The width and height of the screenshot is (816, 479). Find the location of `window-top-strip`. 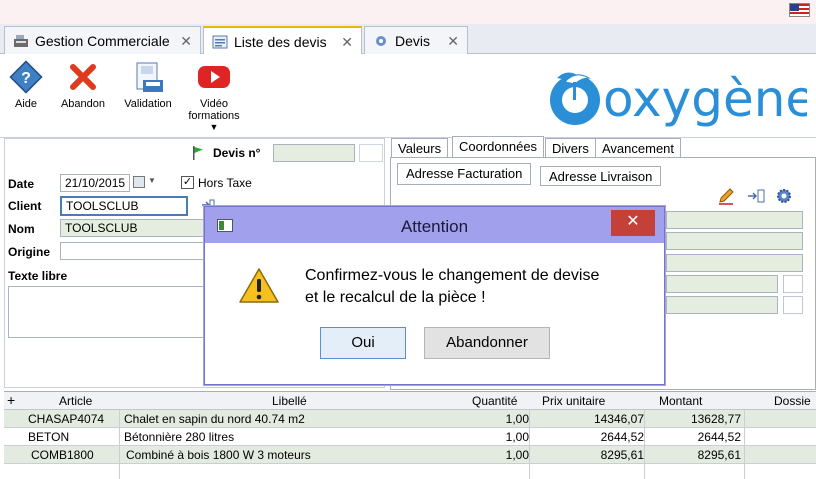

window-top-strip is located at coordinates (408, 12).